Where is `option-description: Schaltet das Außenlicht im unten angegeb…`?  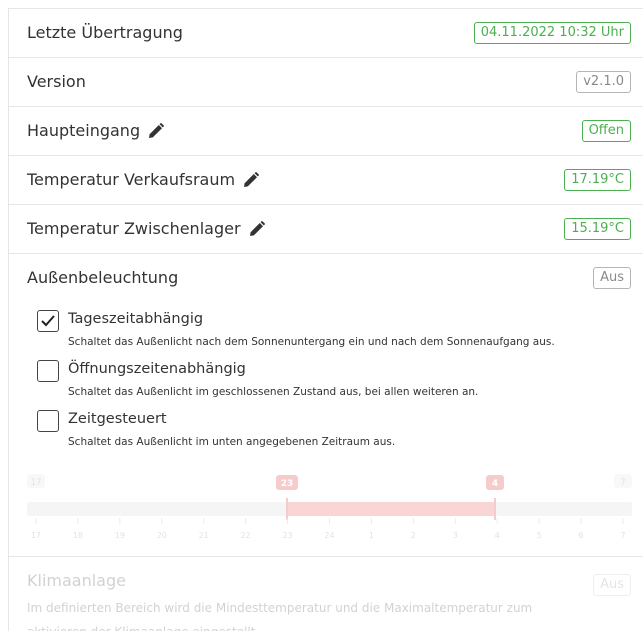 option-description: Schaltet das Außenlicht im unten angegeb… is located at coordinates (232, 442).